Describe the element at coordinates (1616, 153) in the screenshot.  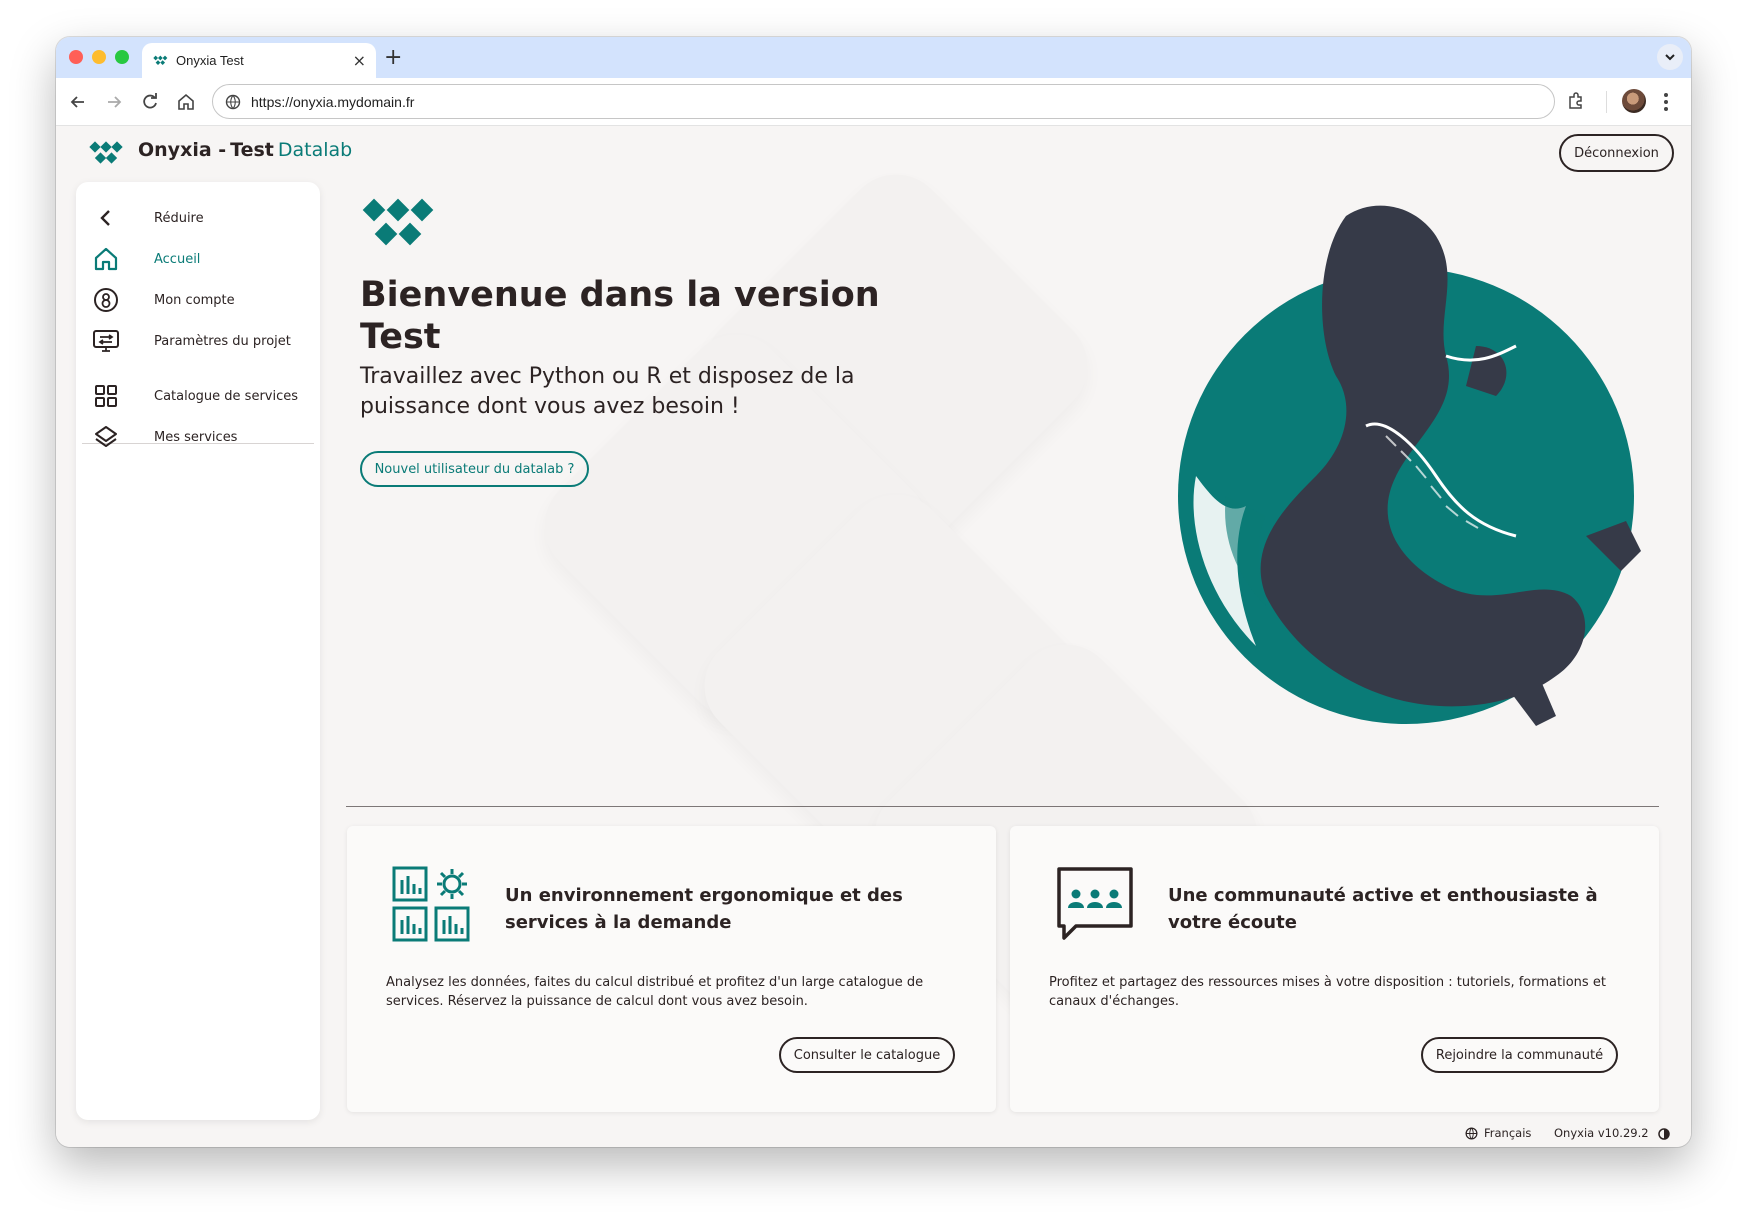
I see `logout-button: Déconnexion` at that location.